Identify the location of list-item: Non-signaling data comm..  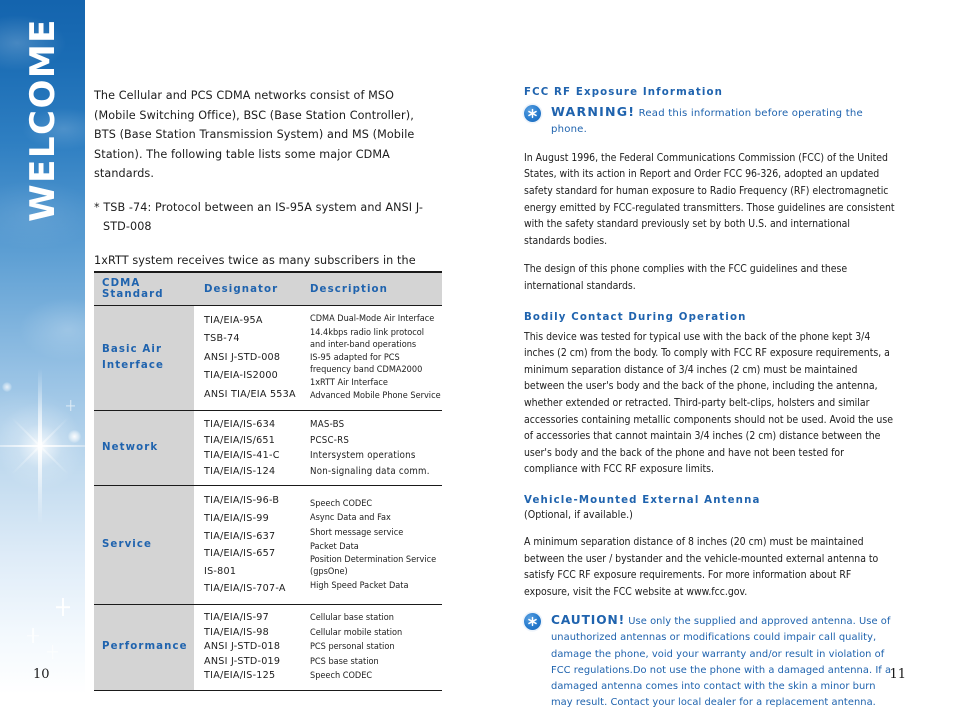
(370, 471).